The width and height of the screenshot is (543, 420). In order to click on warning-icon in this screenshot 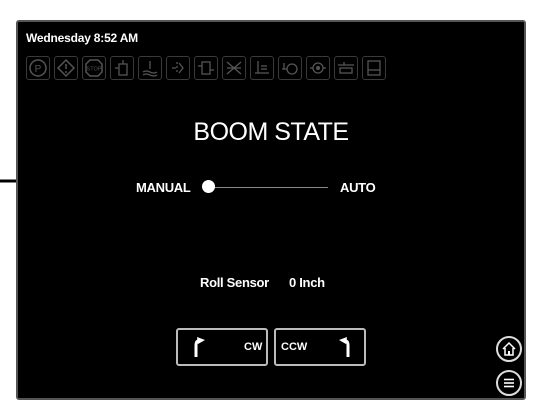, I will do `click(66, 68)`.